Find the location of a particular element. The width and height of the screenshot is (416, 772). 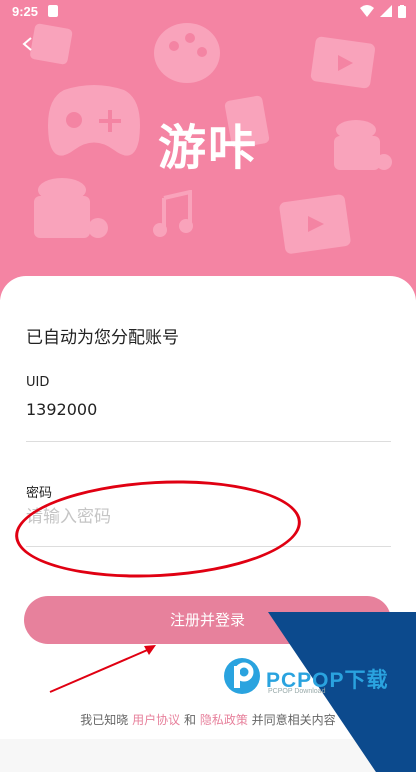

play-card-icon is located at coordinates (315, 224).